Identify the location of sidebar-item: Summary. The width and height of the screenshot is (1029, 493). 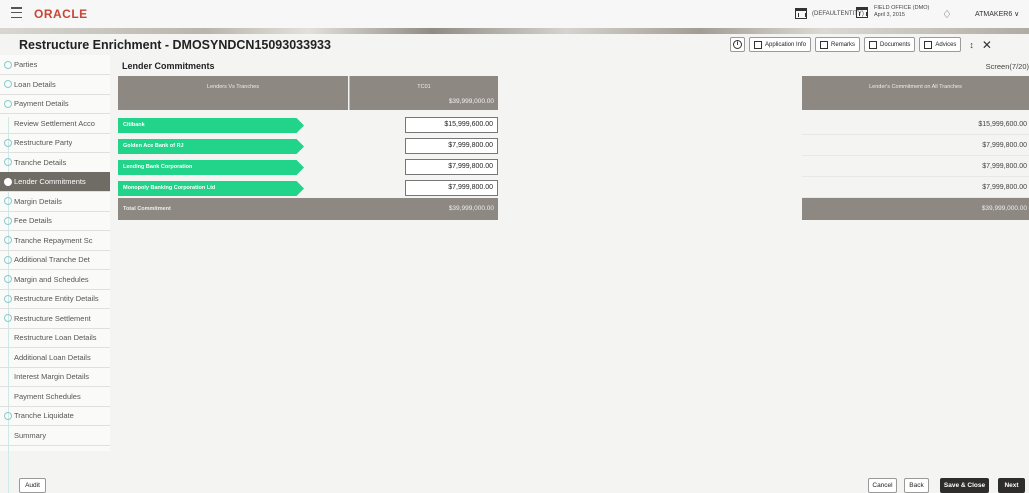
(55, 436).